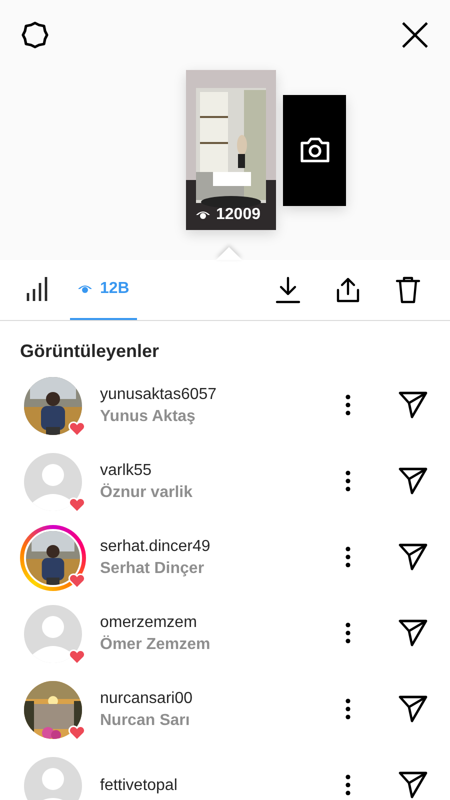 The width and height of the screenshot is (450, 800). What do you see at coordinates (218, 699) in the screenshot?
I see `username: nurcansari00` at bounding box center [218, 699].